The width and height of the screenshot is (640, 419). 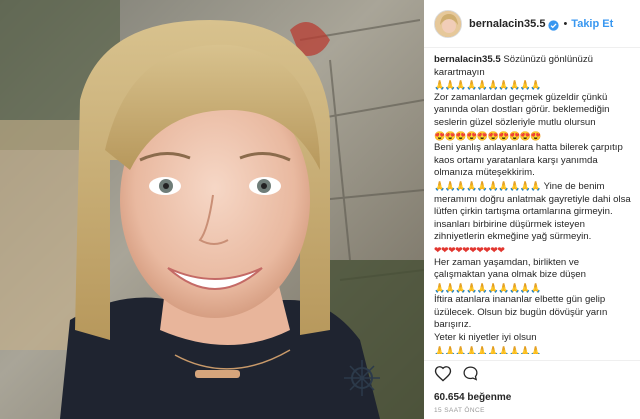 What do you see at coordinates (488, 349) in the screenshot?
I see `emoji-row-hands-4: 🙏🙏🙏🙏🙏🙏🙏🙏🙏🙏` at bounding box center [488, 349].